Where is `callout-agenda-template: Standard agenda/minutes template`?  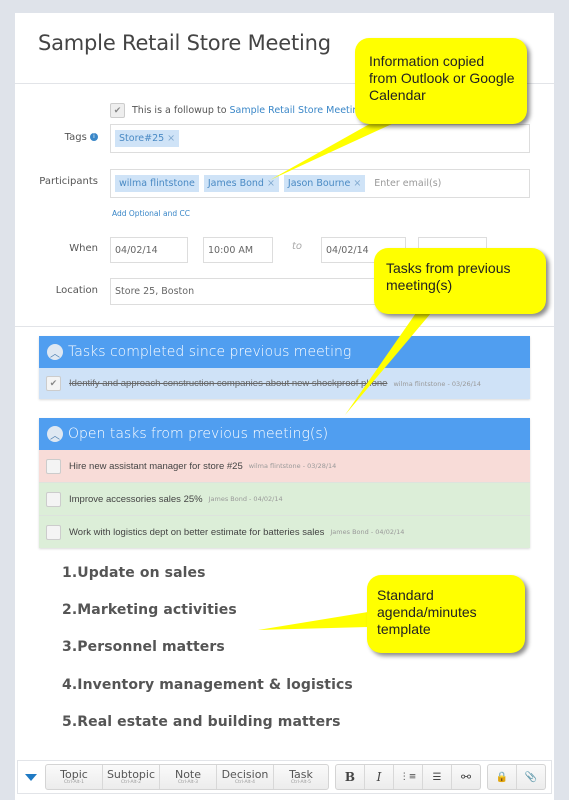
callout-agenda-template: Standard agenda/minutes template is located at coordinates (446, 614).